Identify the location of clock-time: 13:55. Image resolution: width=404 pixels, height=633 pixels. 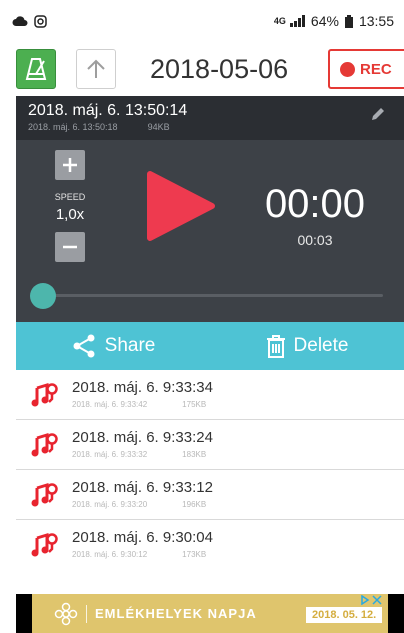
(376, 21).